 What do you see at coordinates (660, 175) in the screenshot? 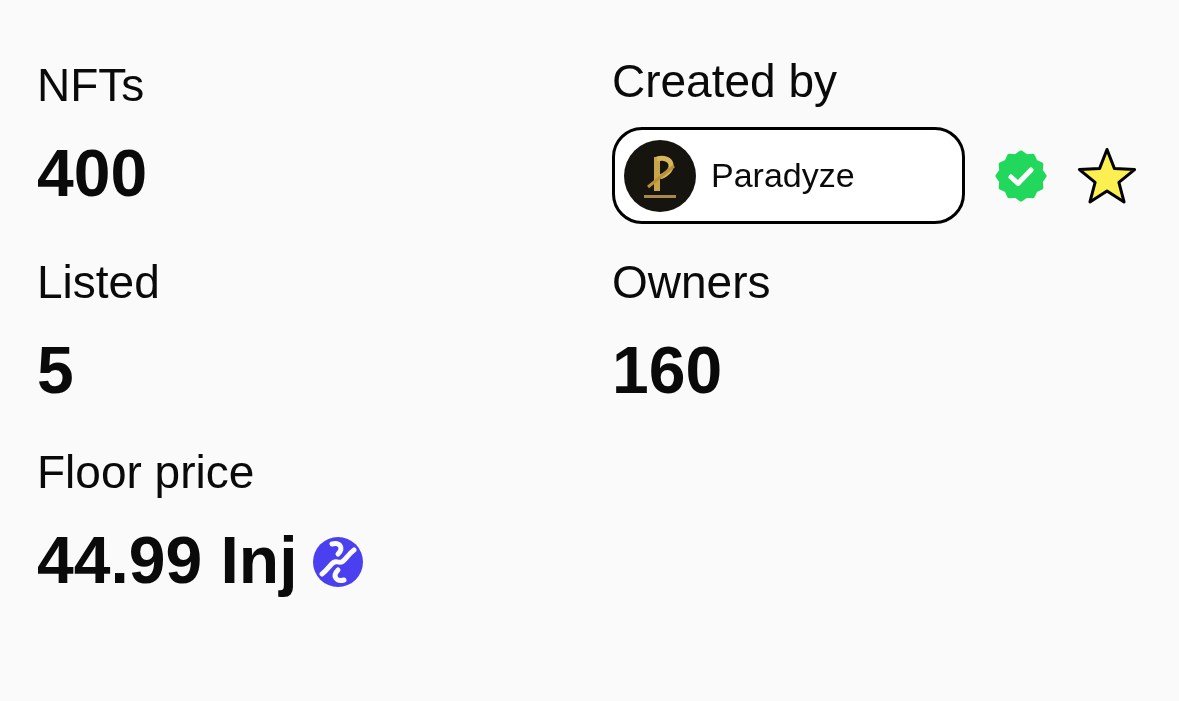
I see `logo-avatar-icon` at bounding box center [660, 175].